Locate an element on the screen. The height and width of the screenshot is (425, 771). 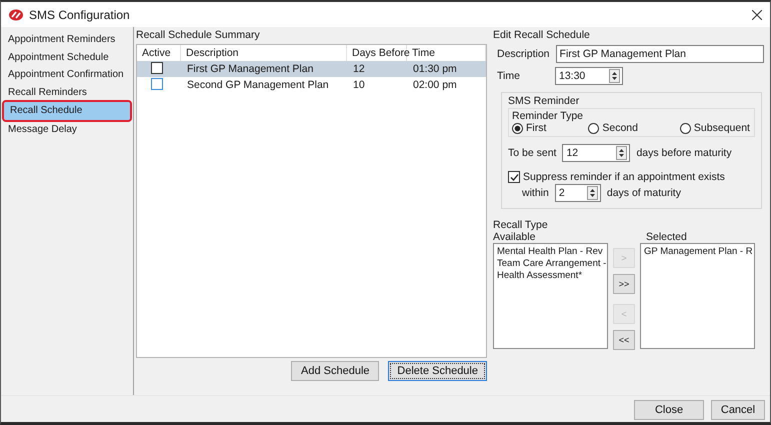
list-item: Mental Health Plan - Rev is located at coordinates (550, 252).